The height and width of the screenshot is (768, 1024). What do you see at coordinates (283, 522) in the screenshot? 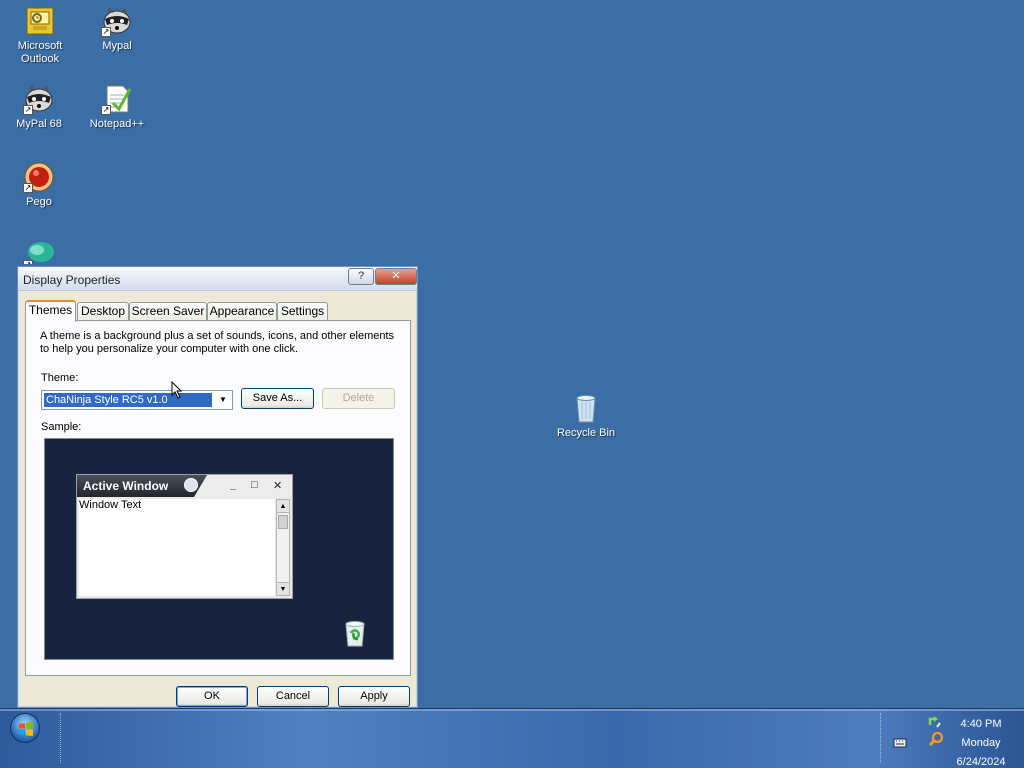
I see `scroll-thumb` at bounding box center [283, 522].